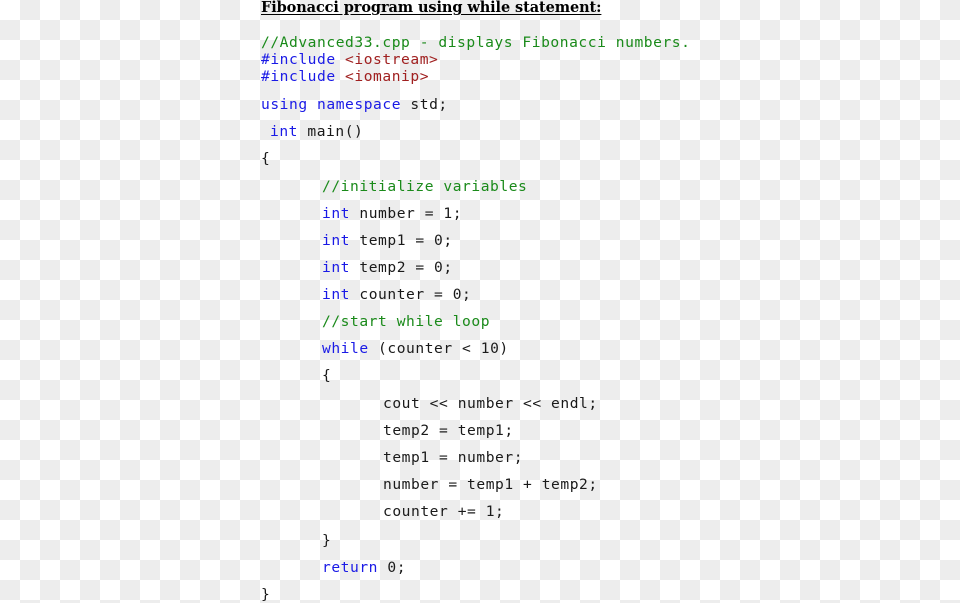 This screenshot has height=603, width=960. I want to click on line-using-namespace: using namespace std;, so click(354, 104).